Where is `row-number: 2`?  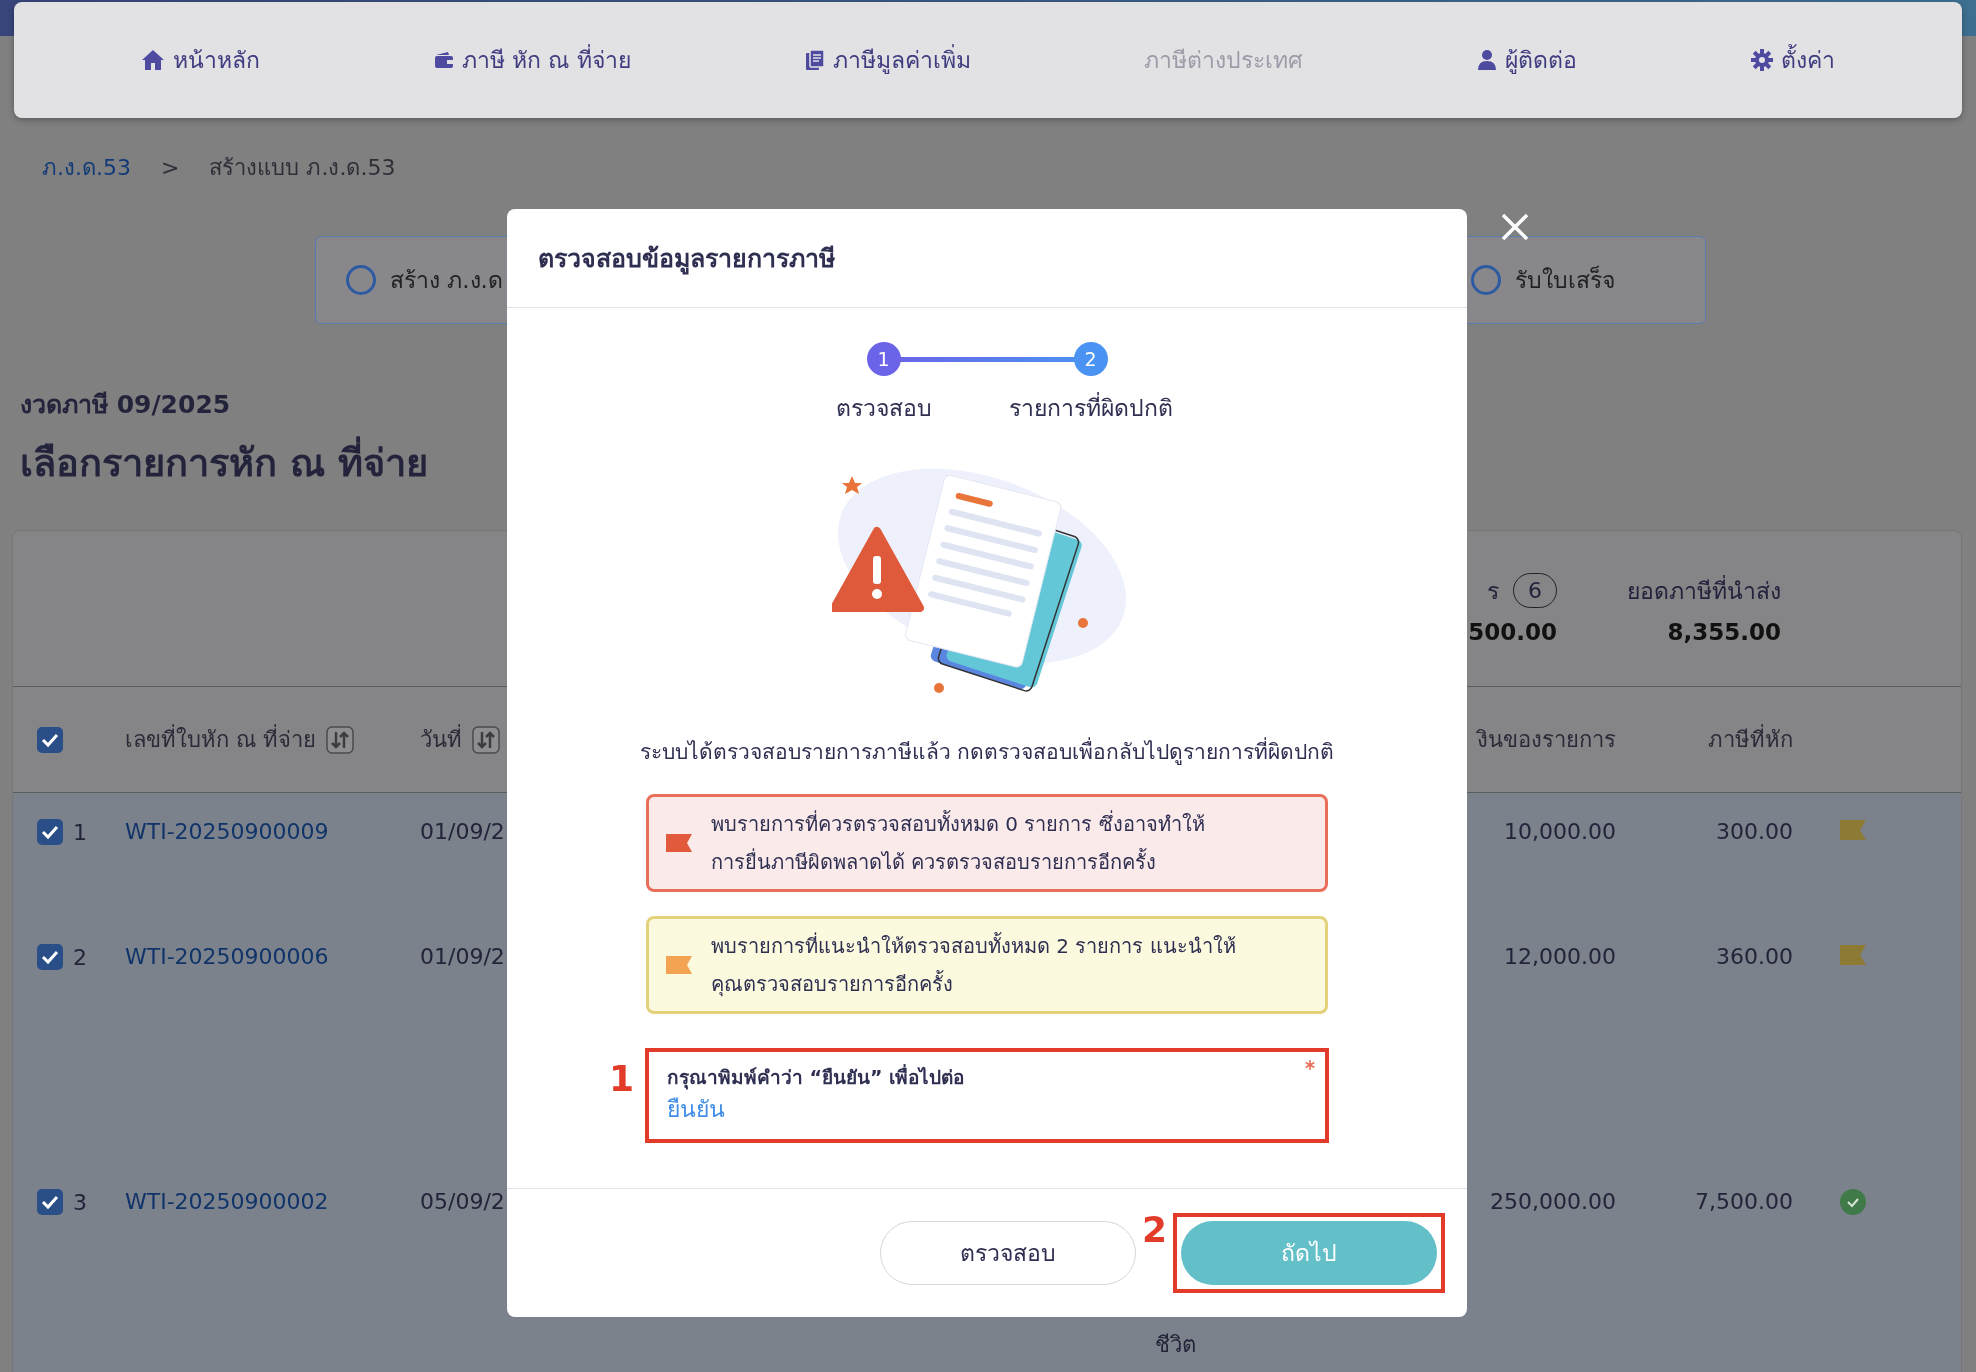
row-number: 2 is located at coordinates (80, 957).